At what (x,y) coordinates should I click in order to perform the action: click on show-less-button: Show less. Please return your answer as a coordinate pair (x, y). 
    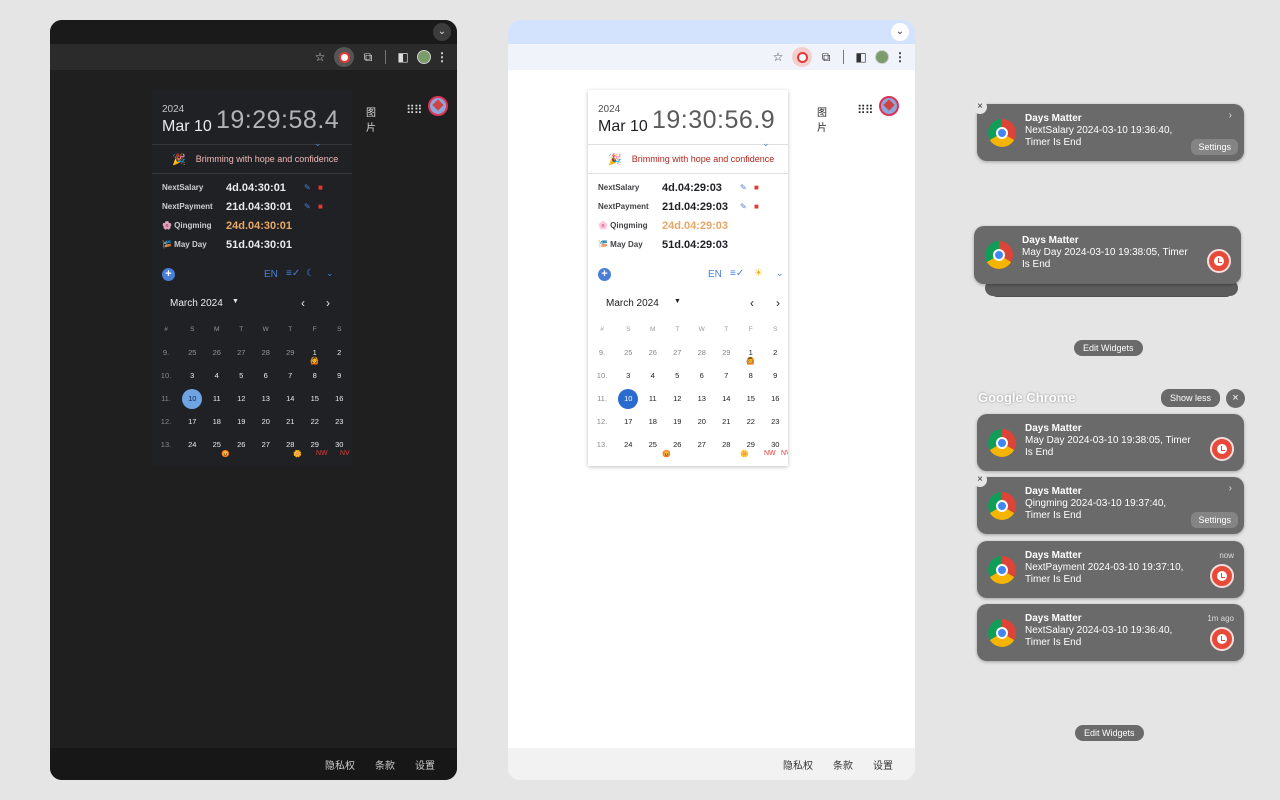
    Looking at the image, I should click on (1191, 398).